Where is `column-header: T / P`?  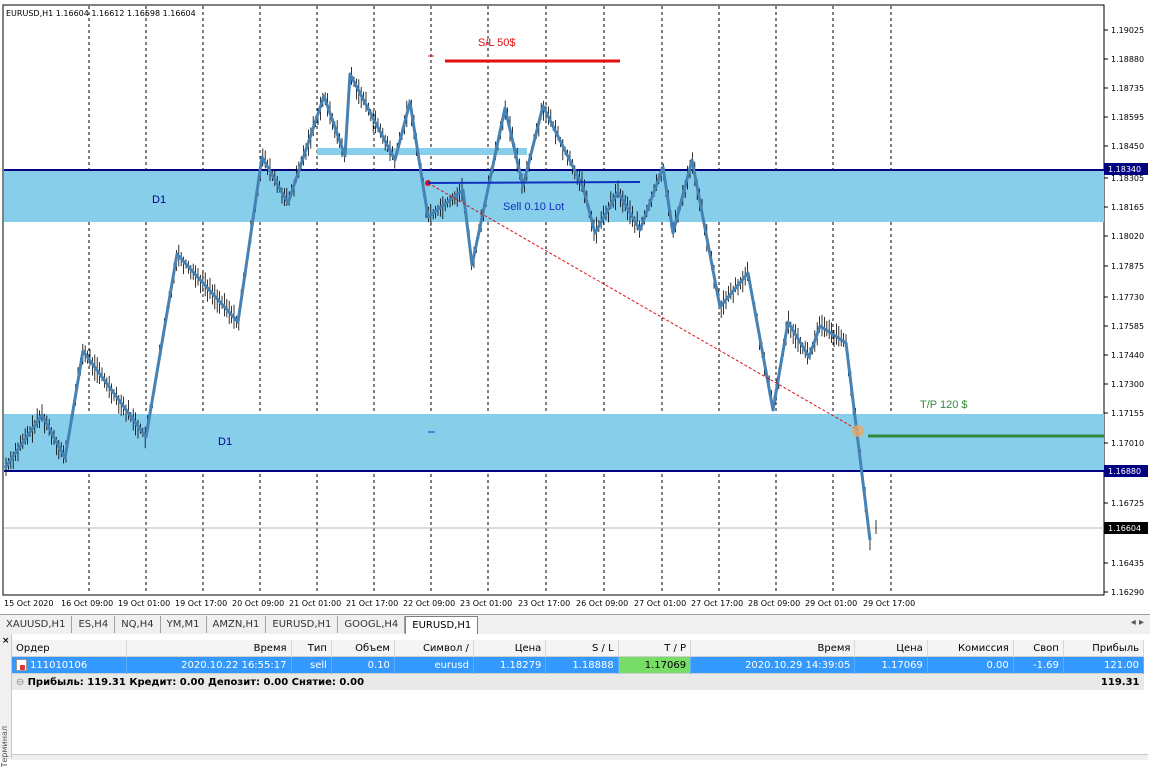 column-header: T / P is located at coordinates (655, 648).